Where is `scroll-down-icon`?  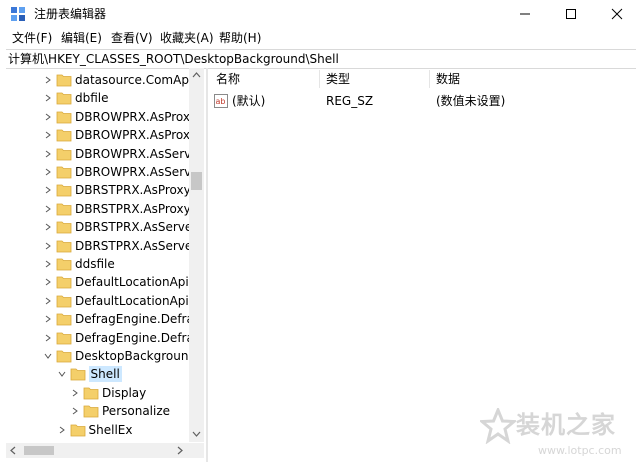 scroll-down-icon is located at coordinates (196, 434).